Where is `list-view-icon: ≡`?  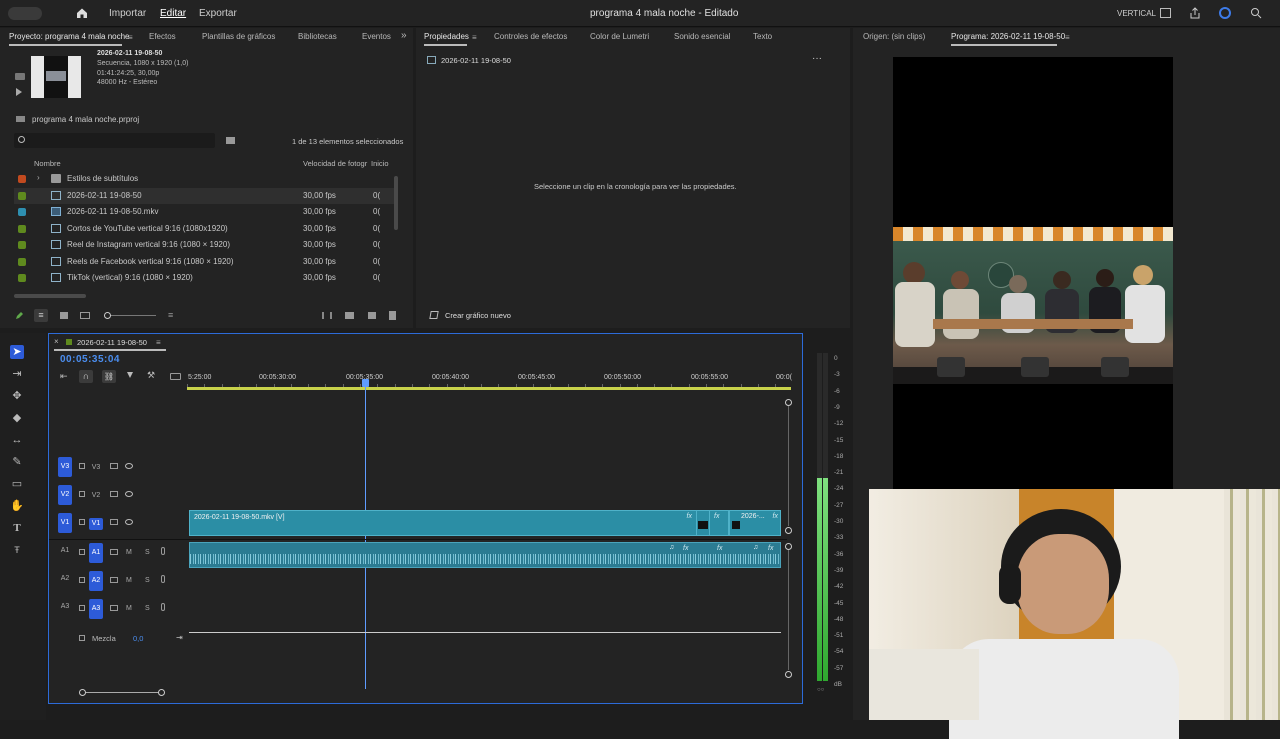
list-view-icon: ≡ is located at coordinates (41, 315).